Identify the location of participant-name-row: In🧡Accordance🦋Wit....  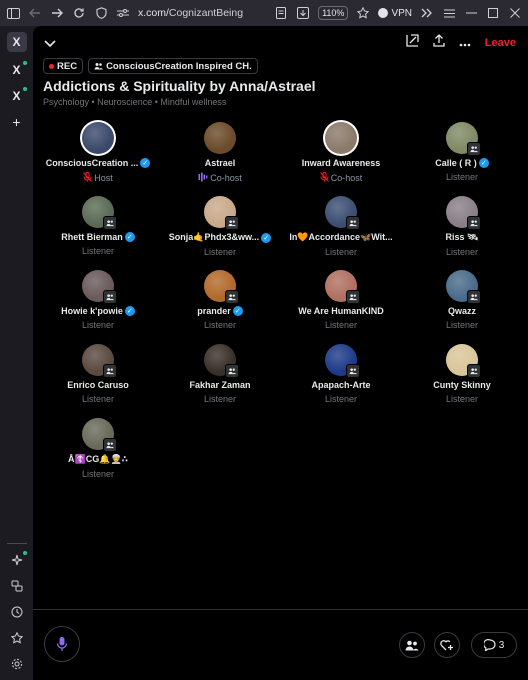
(340, 237).